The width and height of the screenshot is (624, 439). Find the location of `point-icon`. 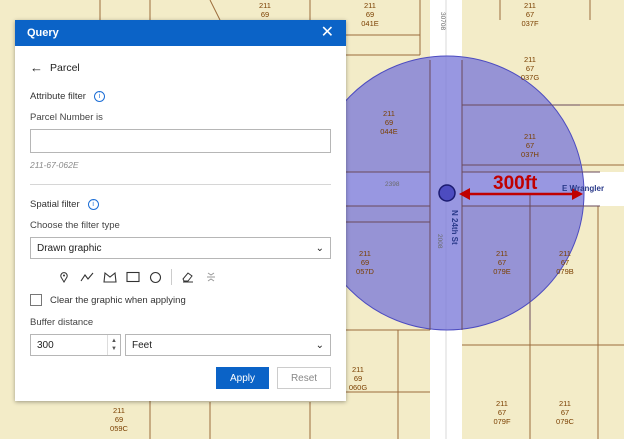

point-icon is located at coordinates (63, 277).